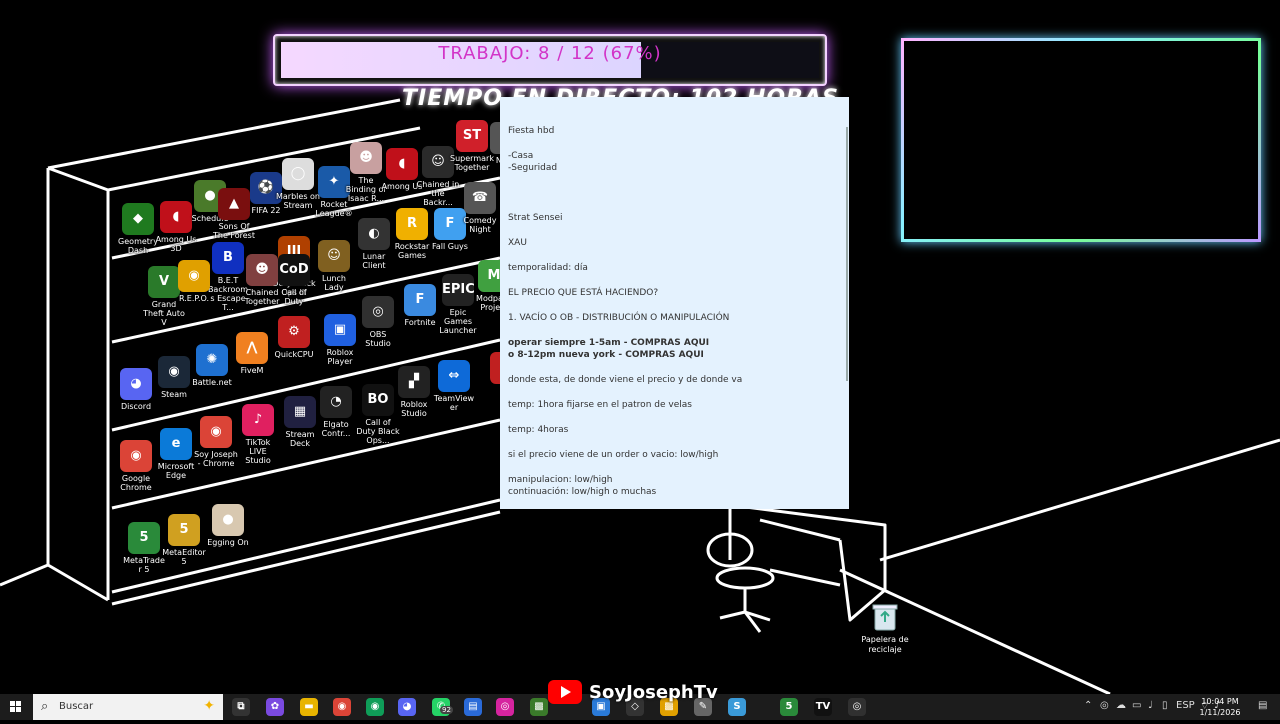 Image resolution: width=1280 pixels, height=724 pixels. What do you see at coordinates (583, 293) in the screenshot?
I see `note-line: EL PRECIO QUE ESTÁ HACIENDO?` at bounding box center [583, 293].